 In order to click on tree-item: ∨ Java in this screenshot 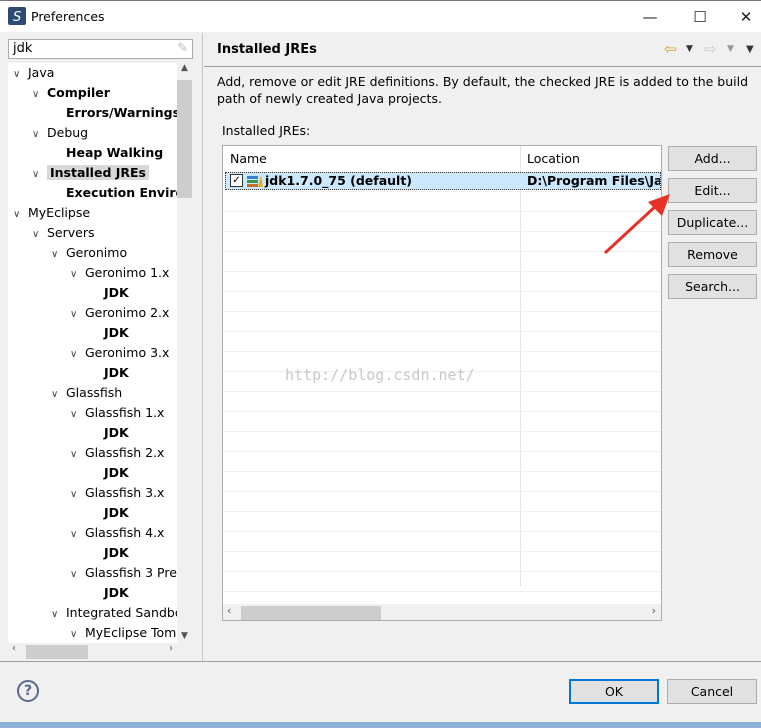, I will do `click(33, 73)`.